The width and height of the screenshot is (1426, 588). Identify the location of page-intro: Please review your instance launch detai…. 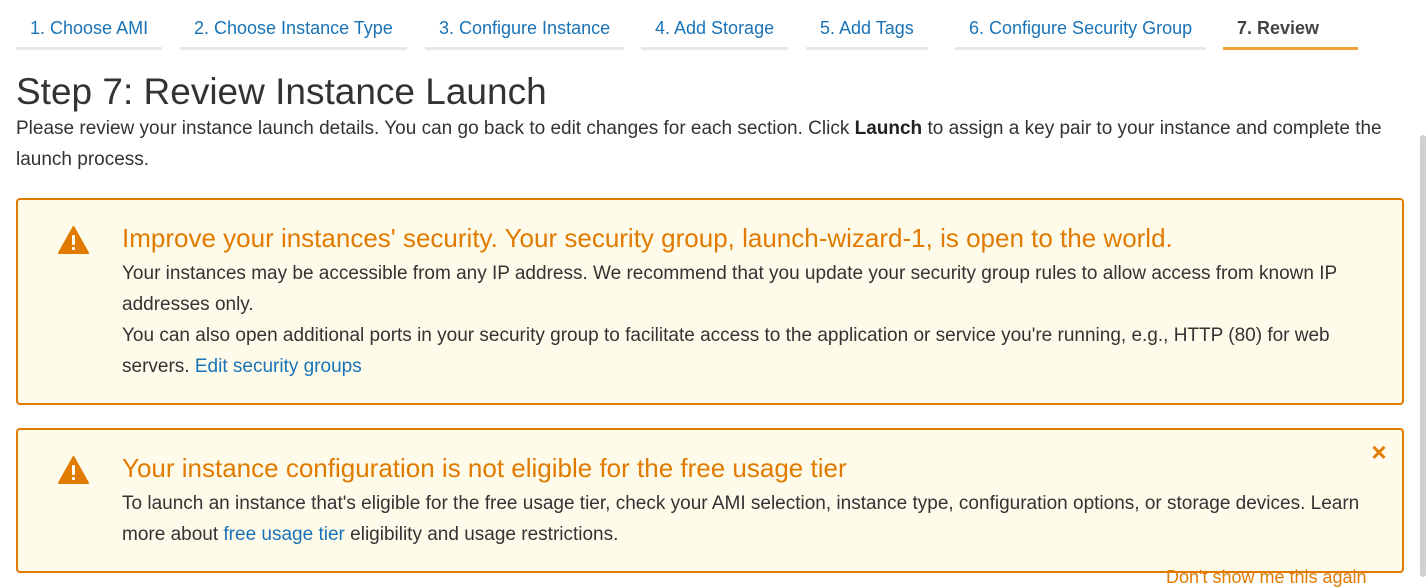
(711, 144).